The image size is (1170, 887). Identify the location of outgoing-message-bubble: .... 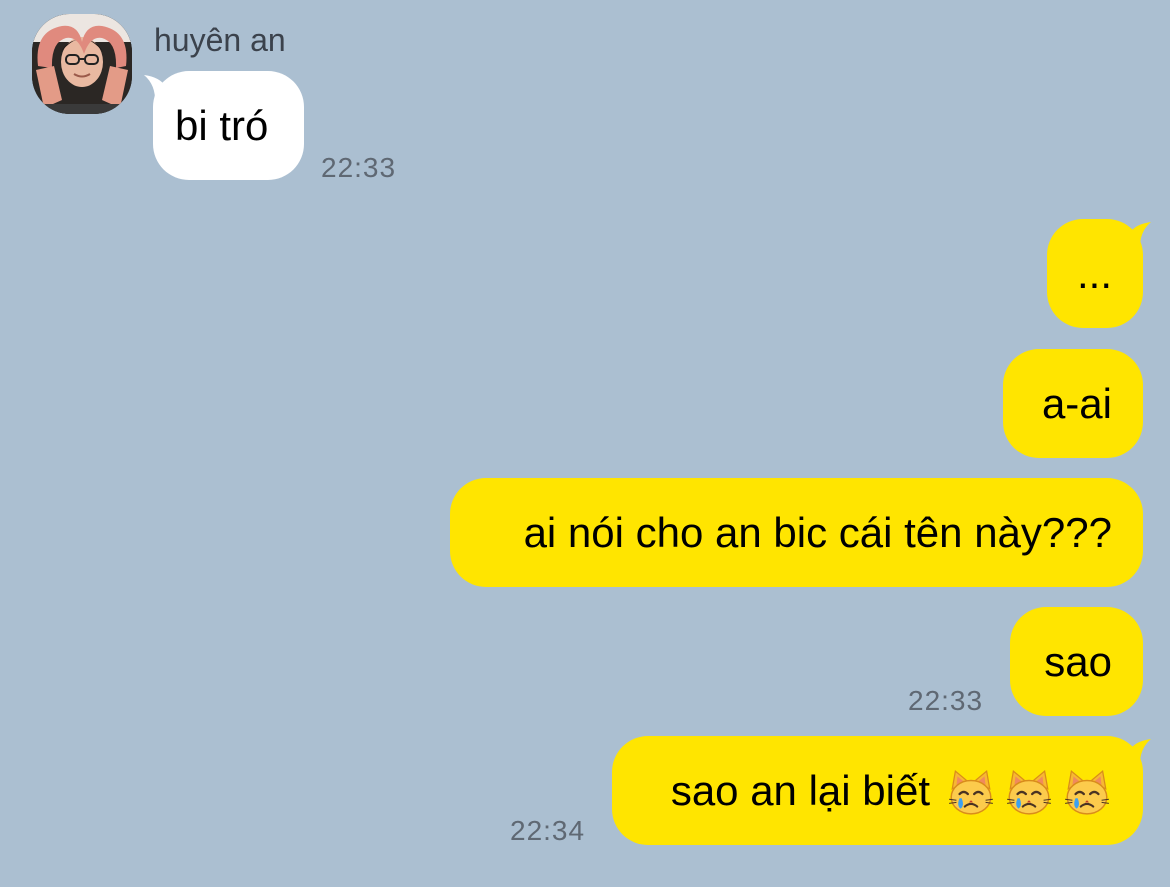
(1095, 273).